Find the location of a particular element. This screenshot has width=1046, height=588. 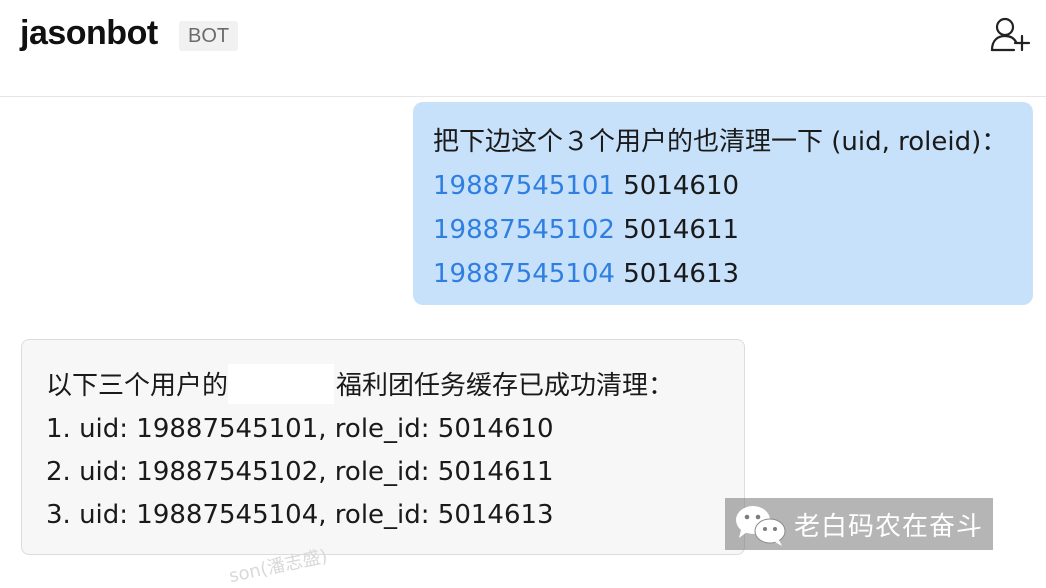

wechat-logo-icon is located at coordinates (761, 526).